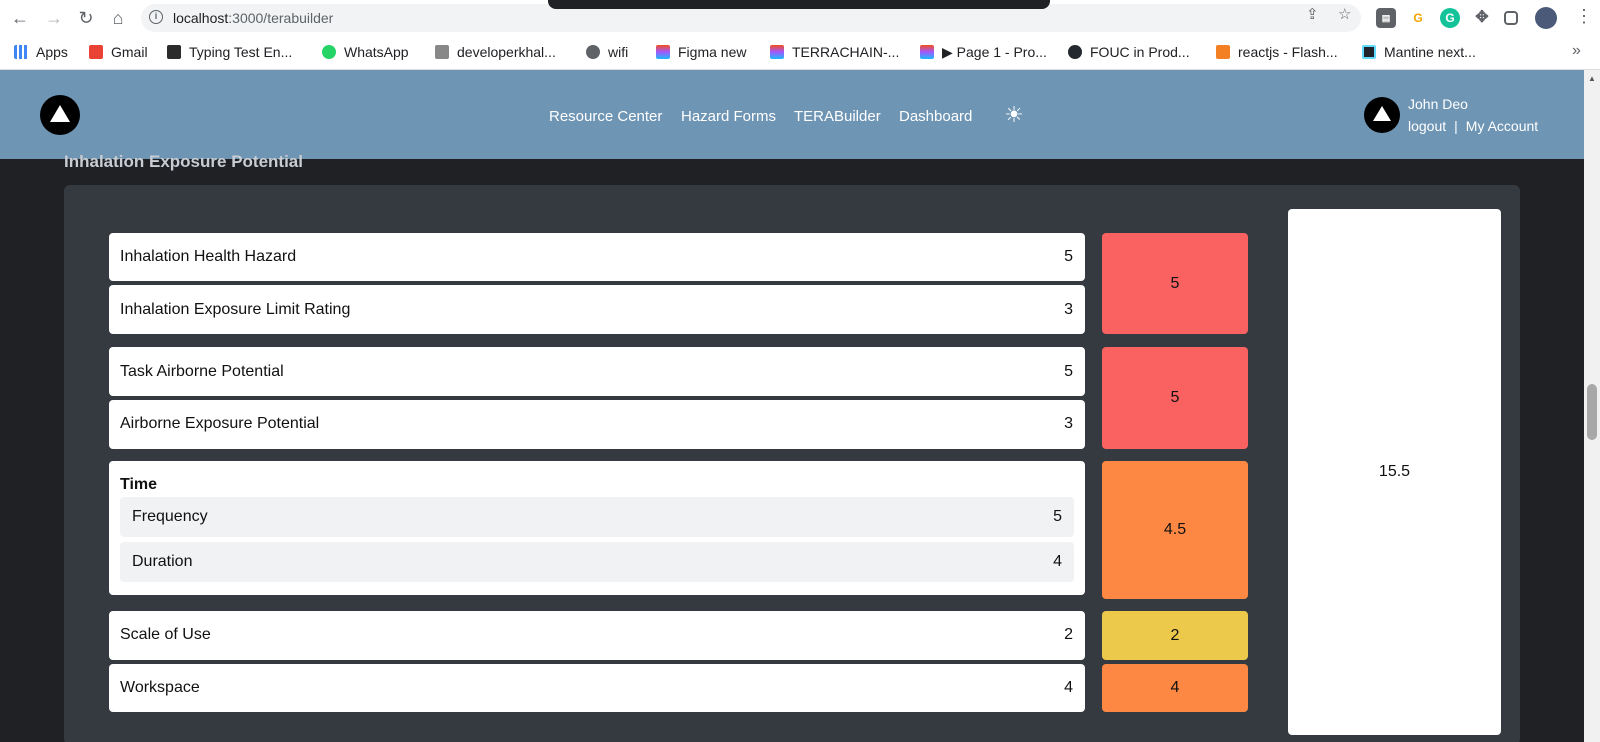 The width and height of the screenshot is (1600, 742). Describe the element at coordinates (208, 256) in the screenshot. I see `row-label: Inhalation Health Hazard` at that location.